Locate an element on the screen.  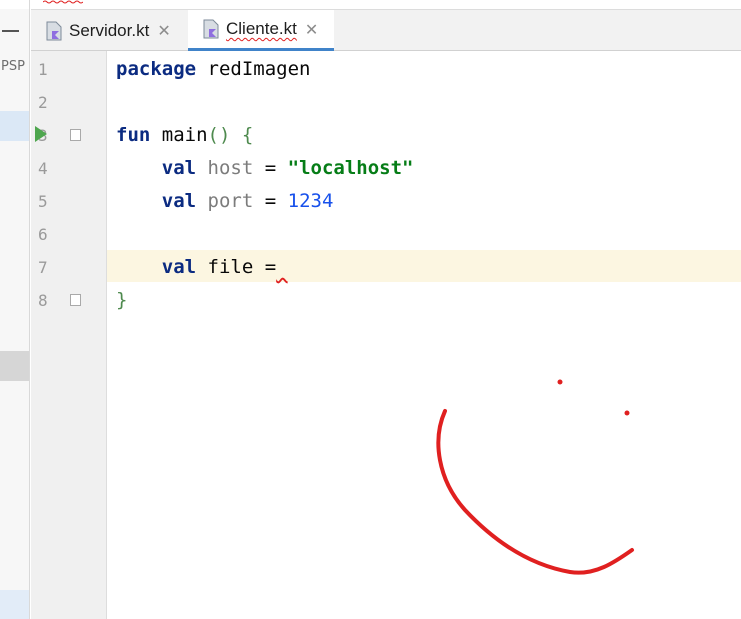
code-line-3: fun main() { is located at coordinates (184, 135).